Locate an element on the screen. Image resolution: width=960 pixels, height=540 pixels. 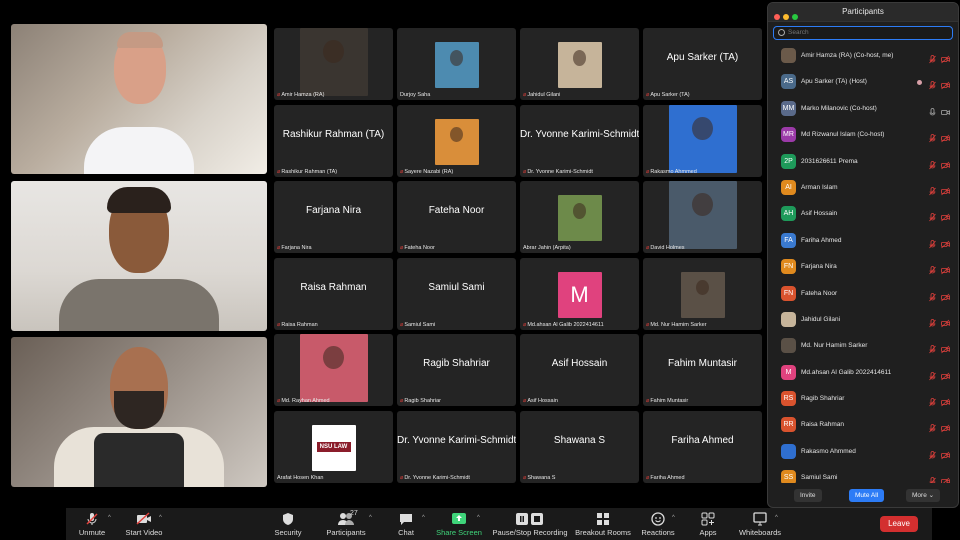
mute-all-button: Mute All is located at coordinates (867, 495).